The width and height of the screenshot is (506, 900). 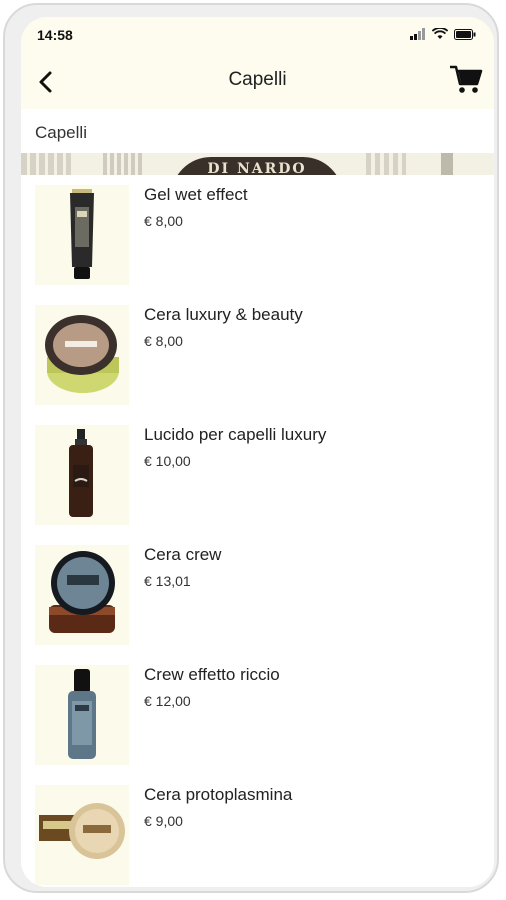 I want to click on product-name: Gel wet effect, so click(x=196, y=194).